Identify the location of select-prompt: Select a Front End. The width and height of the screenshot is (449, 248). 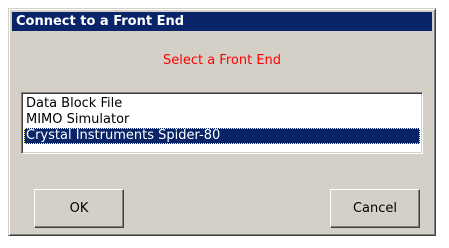
(222, 60).